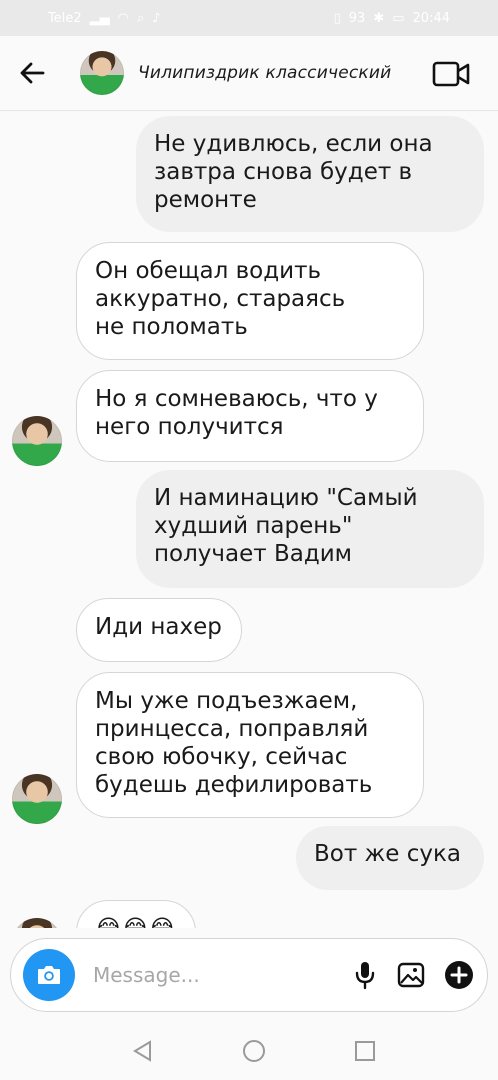 The image size is (498, 1080). I want to click on more-button, so click(459, 975).